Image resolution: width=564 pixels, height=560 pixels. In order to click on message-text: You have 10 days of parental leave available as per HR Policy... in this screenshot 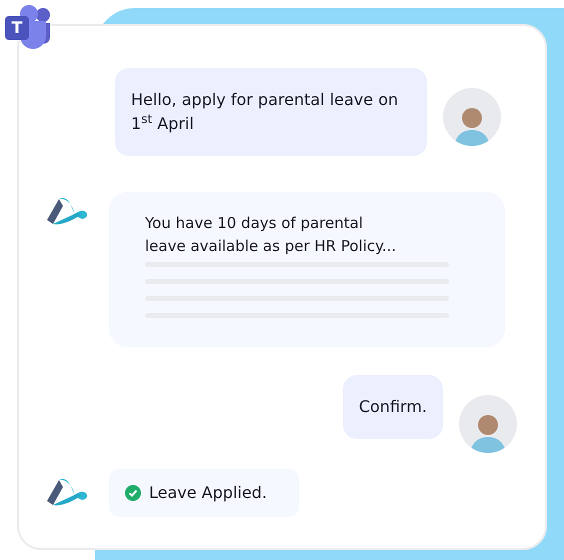, I will do `click(271, 235)`.